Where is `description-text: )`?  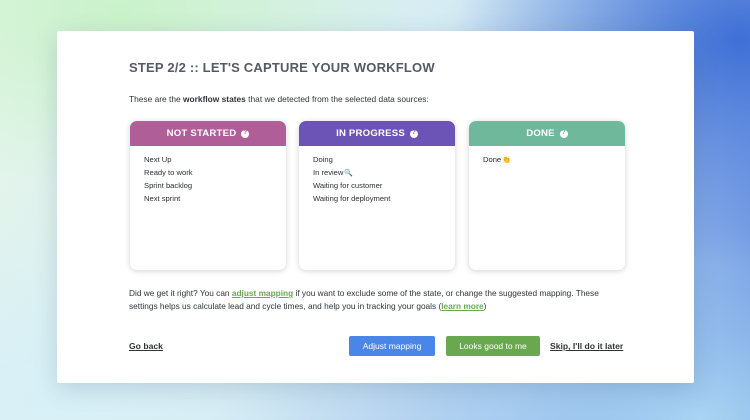
description-text: ) is located at coordinates (485, 305).